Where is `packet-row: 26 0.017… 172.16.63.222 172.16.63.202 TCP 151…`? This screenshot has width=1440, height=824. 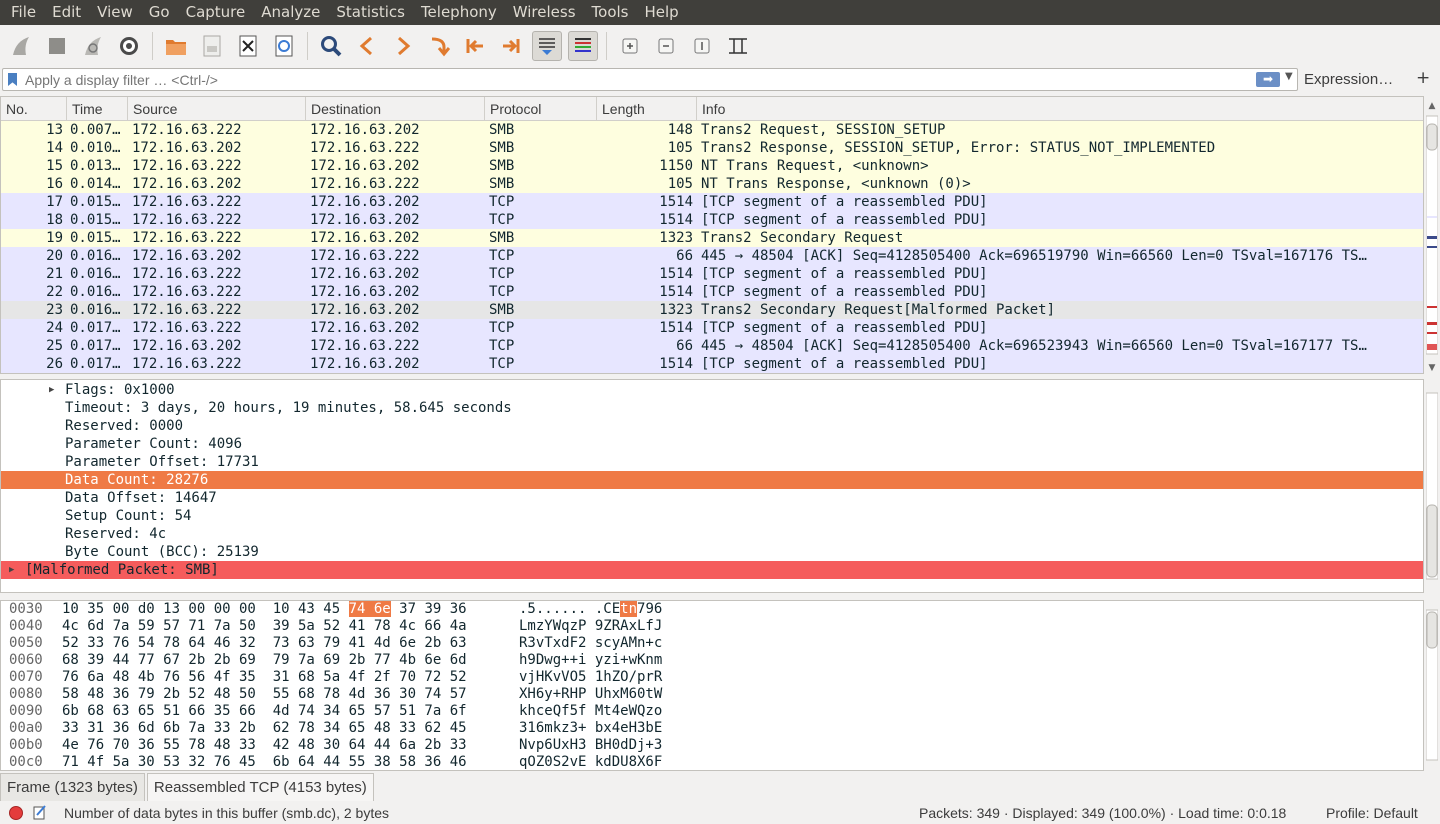
packet-row: 26 0.017… 172.16.63.222 172.16.63.202 TCP 151… is located at coordinates (712, 364).